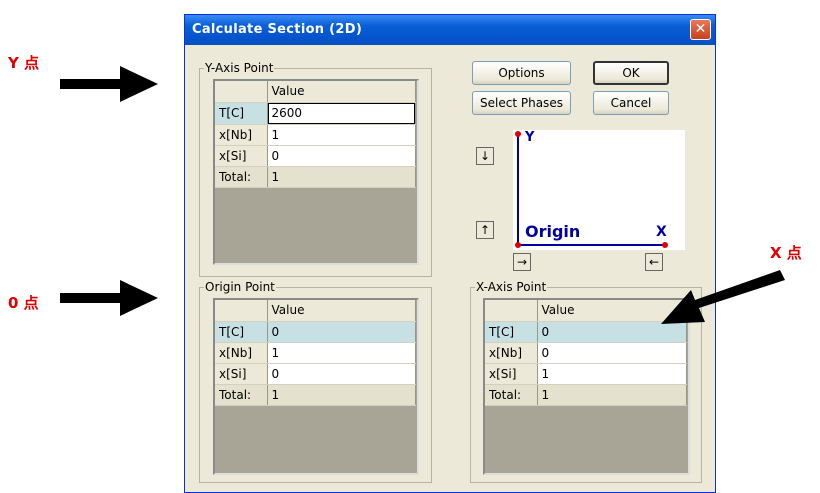 The height and width of the screenshot is (493, 820). I want to click on y-point-annotation: Y 点, so click(24, 63).